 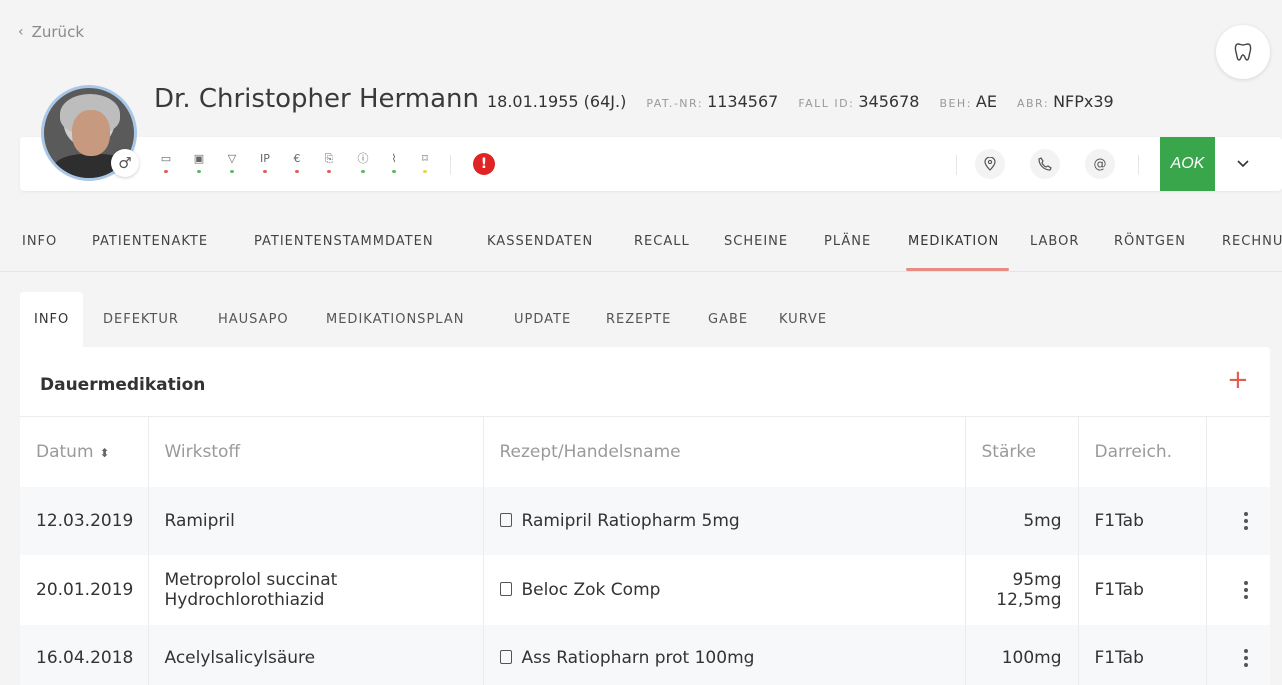 I want to click on abr-label: ABR:, so click(x=1033, y=103).